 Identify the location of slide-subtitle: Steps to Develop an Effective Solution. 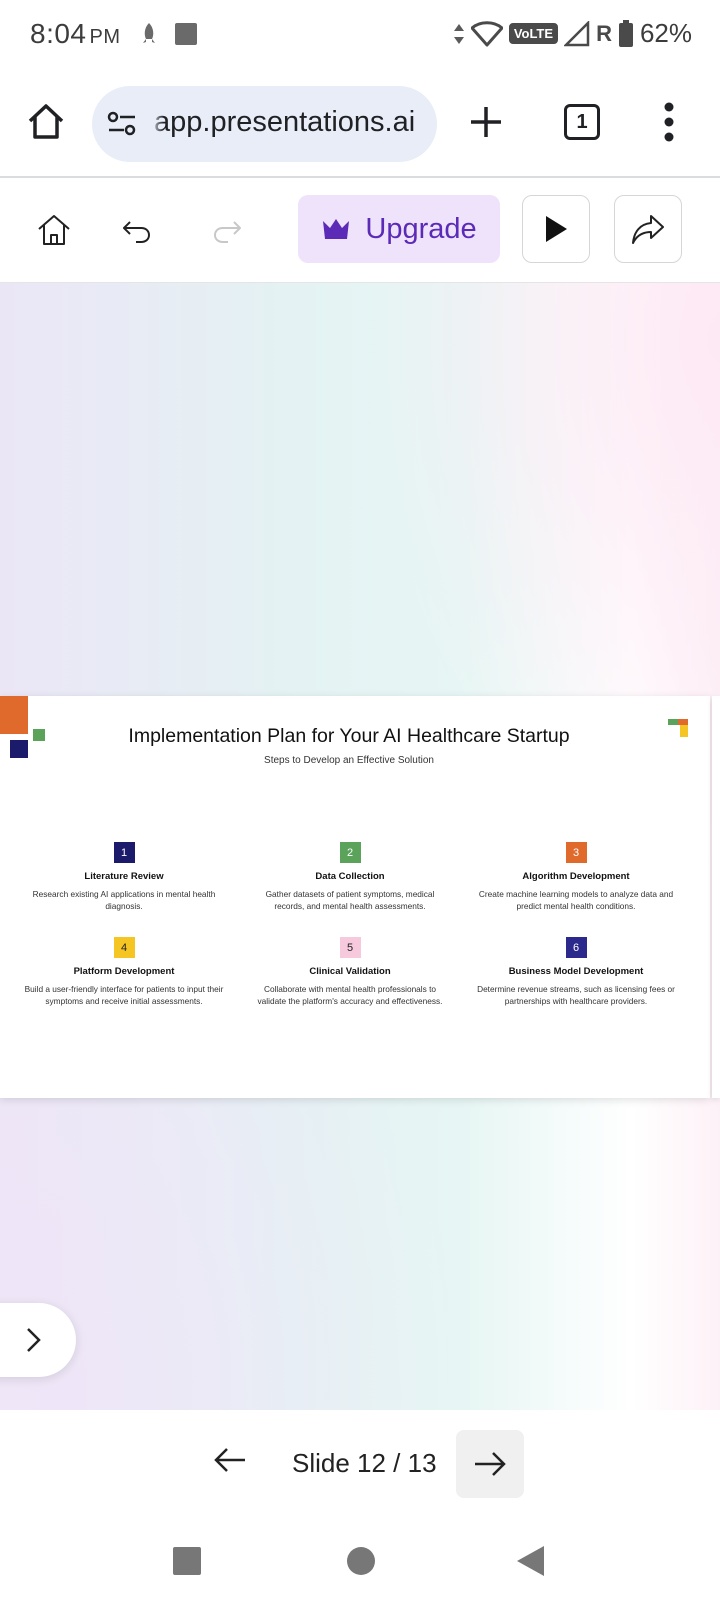
(349, 760).